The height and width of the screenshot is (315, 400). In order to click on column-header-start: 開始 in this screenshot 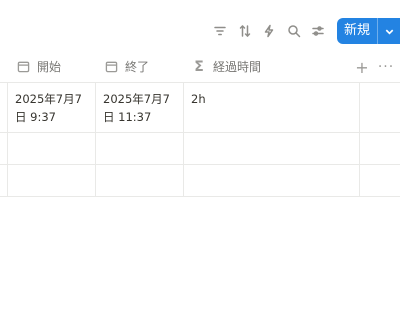, I will do `click(52, 66)`.